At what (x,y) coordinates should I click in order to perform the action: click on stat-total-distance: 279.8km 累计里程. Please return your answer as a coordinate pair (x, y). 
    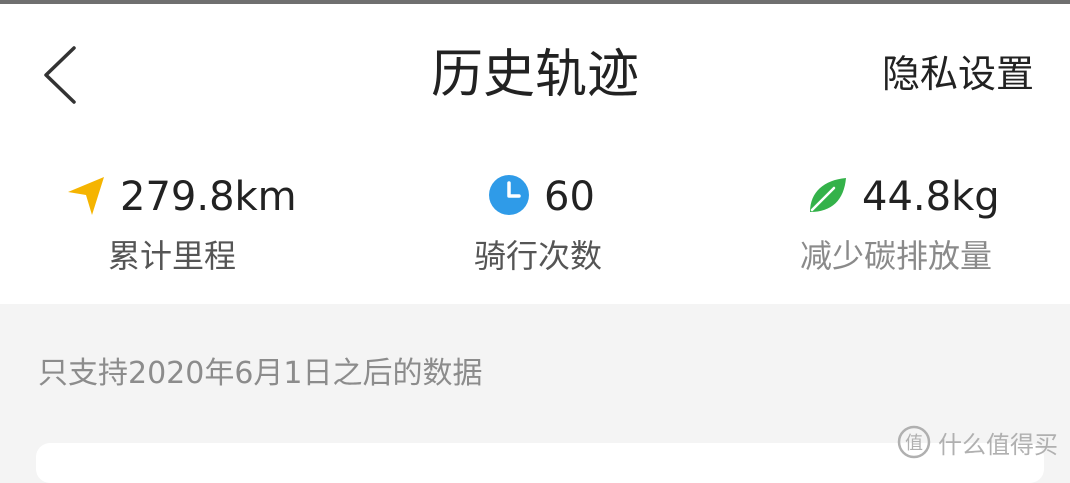
    Looking at the image, I should click on (181, 227).